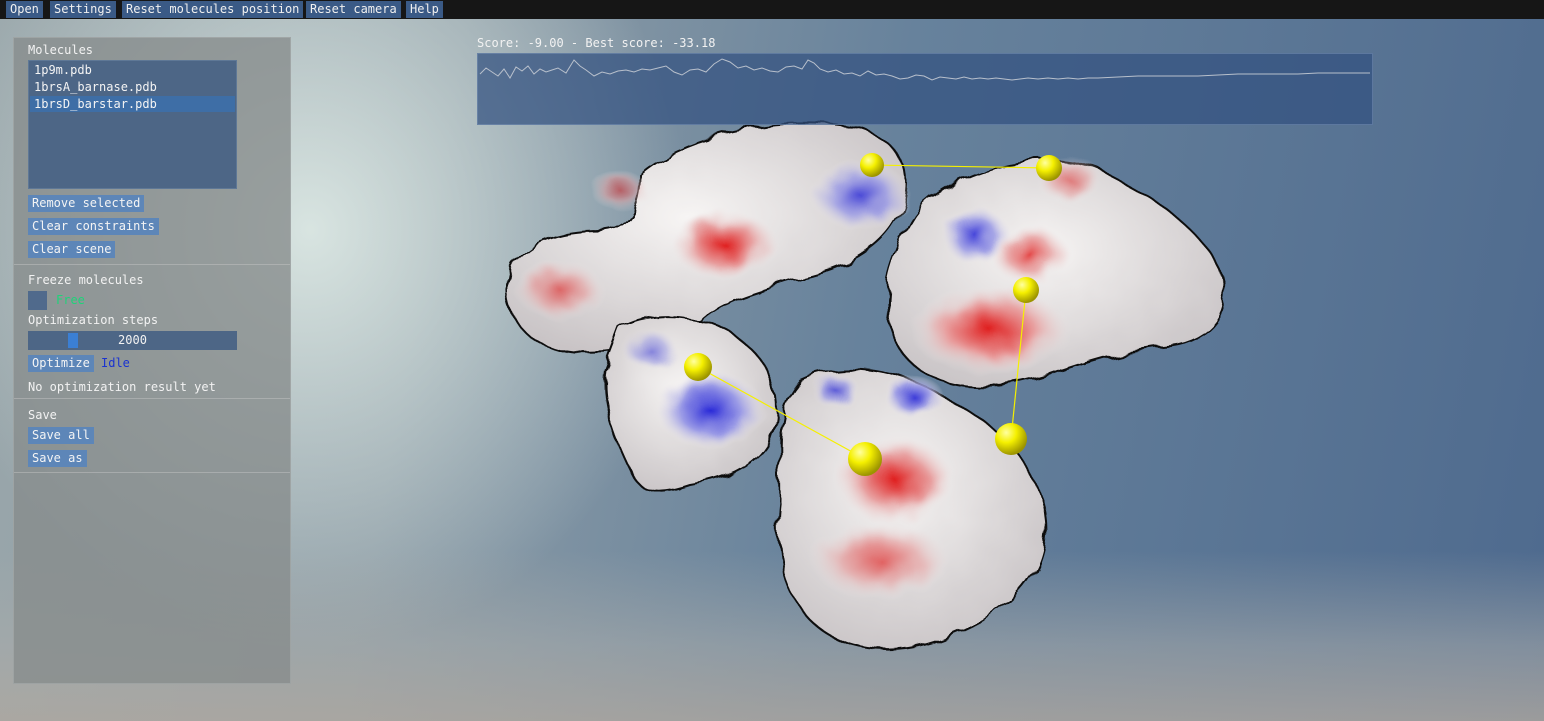  What do you see at coordinates (690, 404) in the screenshot?
I see `molecule-barnase` at bounding box center [690, 404].